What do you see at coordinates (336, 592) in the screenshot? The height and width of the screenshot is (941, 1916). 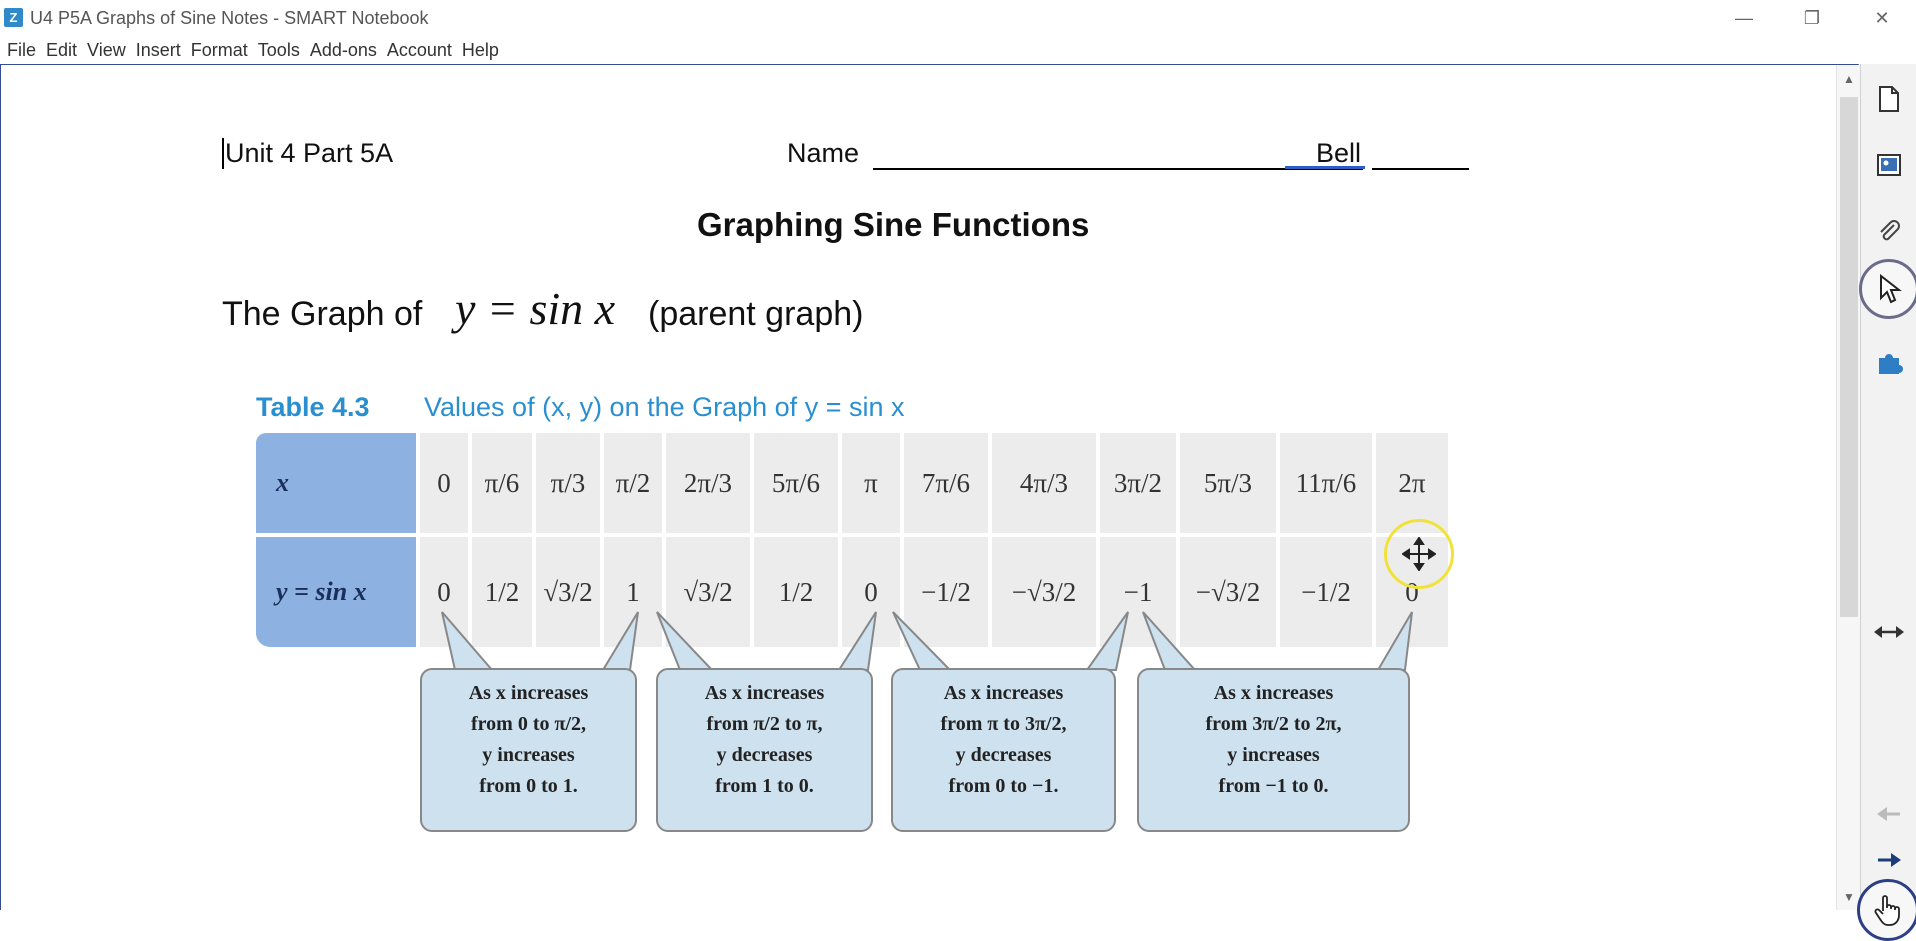 I see `y-row-header: y = sin x` at bounding box center [336, 592].